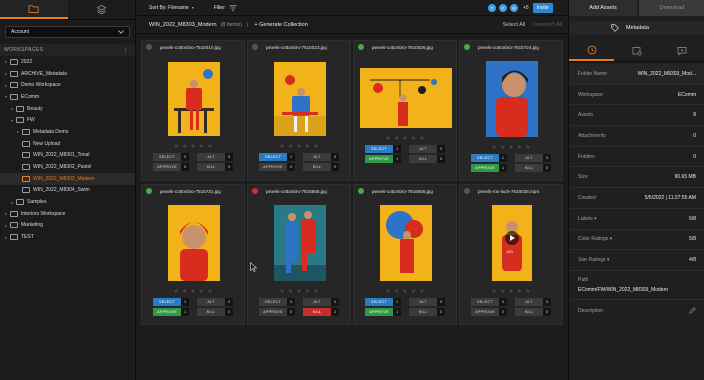 The height and width of the screenshot is (380, 704). Describe the element at coordinates (682, 50) in the screenshot. I see `tab-comments` at that location.